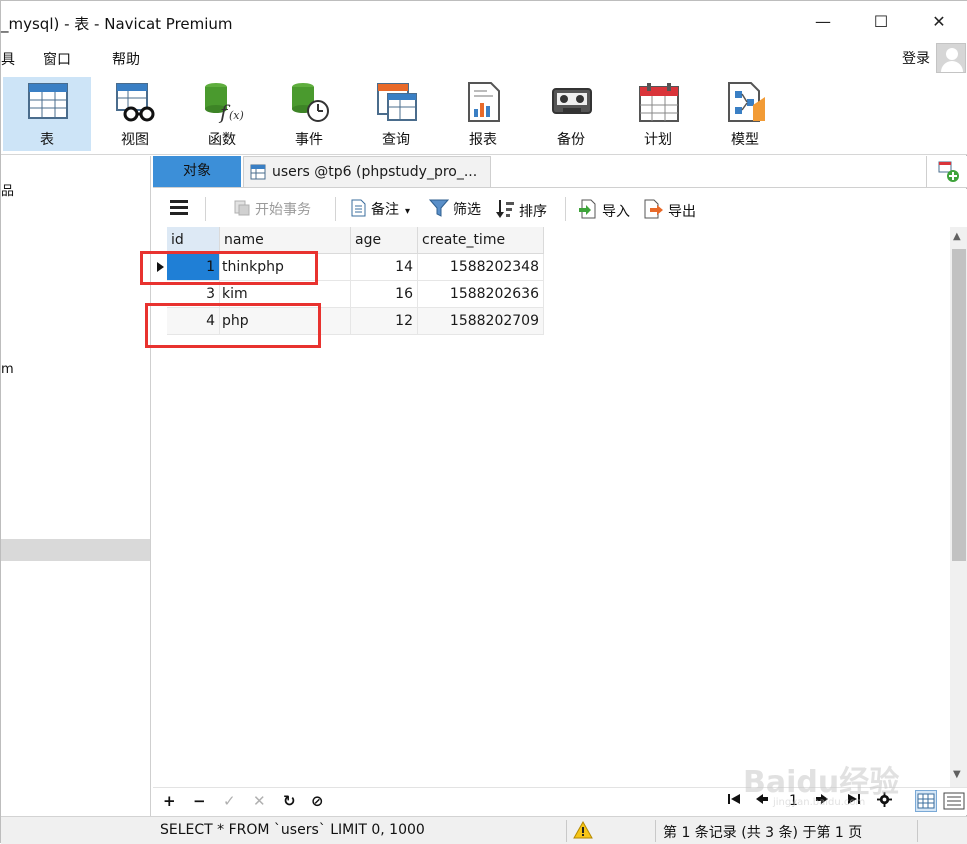 The image size is (967, 844). What do you see at coordinates (48, 101) in the screenshot?
I see `table-icon` at bounding box center [48, 101].